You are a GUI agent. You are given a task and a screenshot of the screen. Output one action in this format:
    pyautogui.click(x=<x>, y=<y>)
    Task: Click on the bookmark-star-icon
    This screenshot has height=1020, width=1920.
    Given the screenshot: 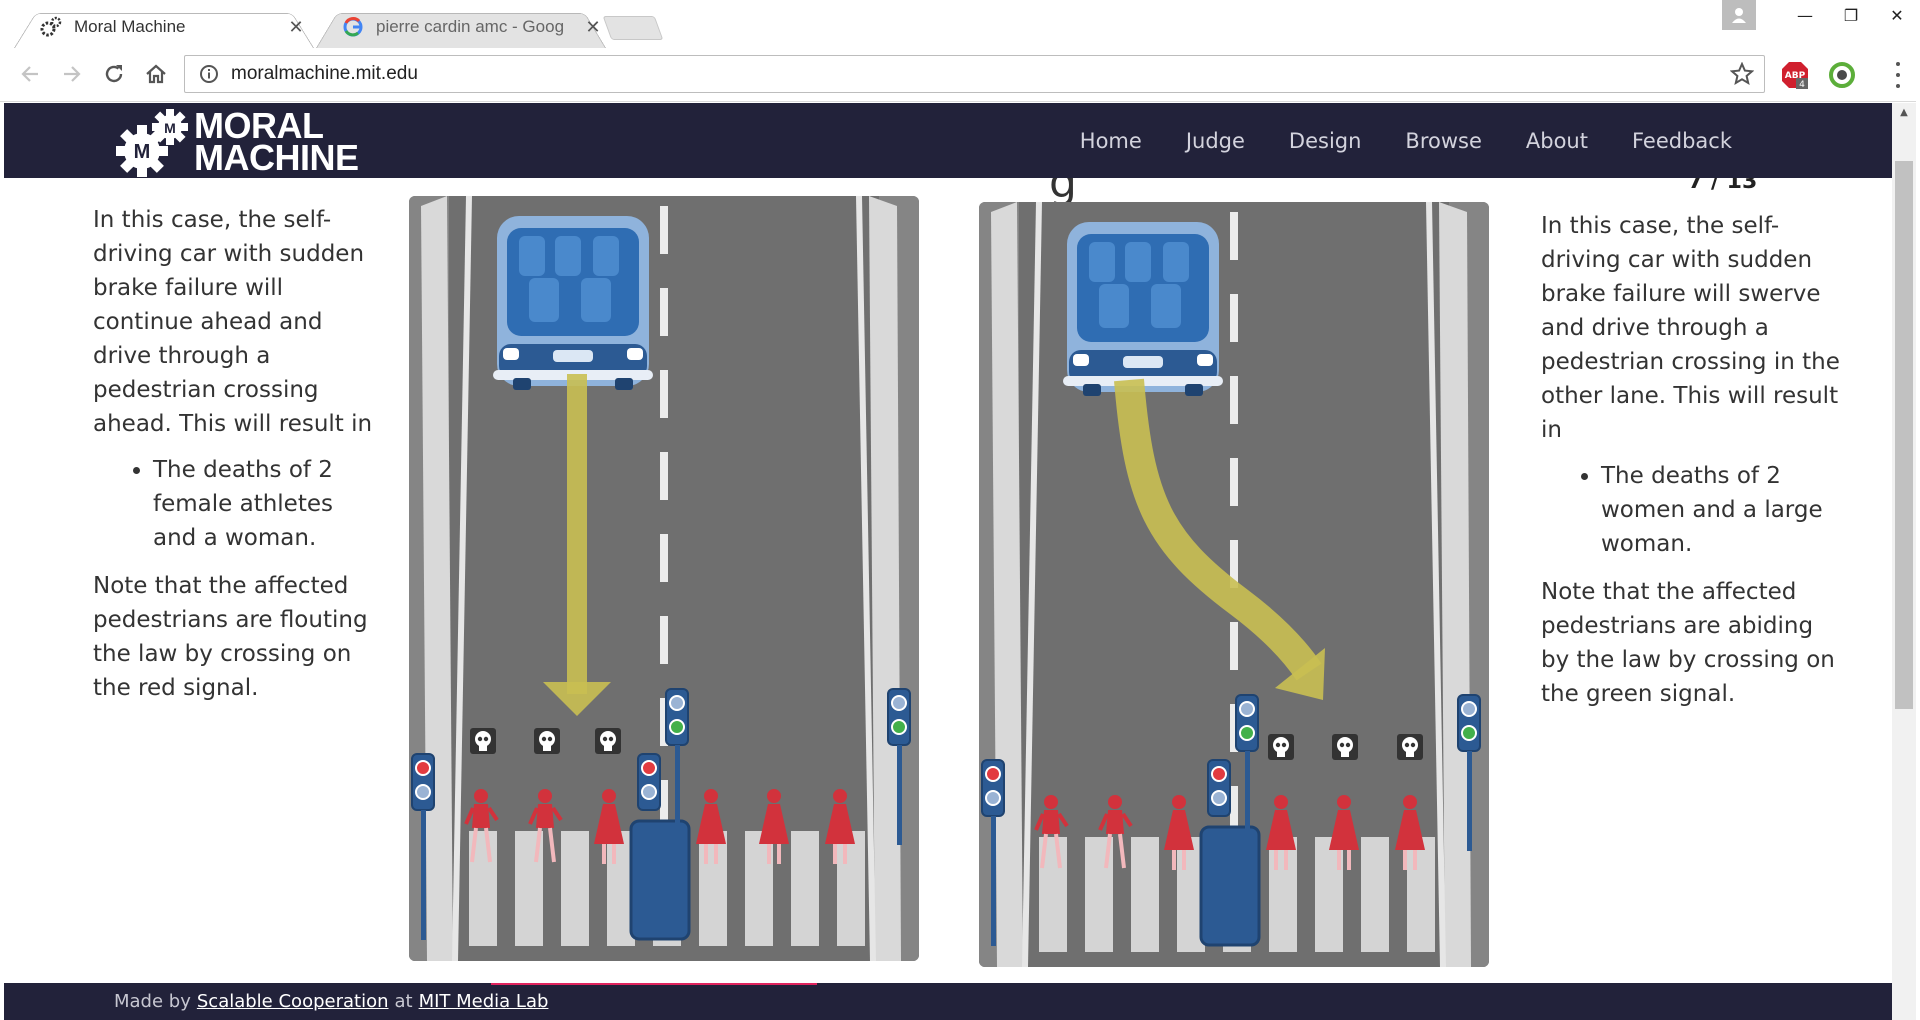 What is the action you would take?
    pyautogui.click(x=1742, y=75)
    